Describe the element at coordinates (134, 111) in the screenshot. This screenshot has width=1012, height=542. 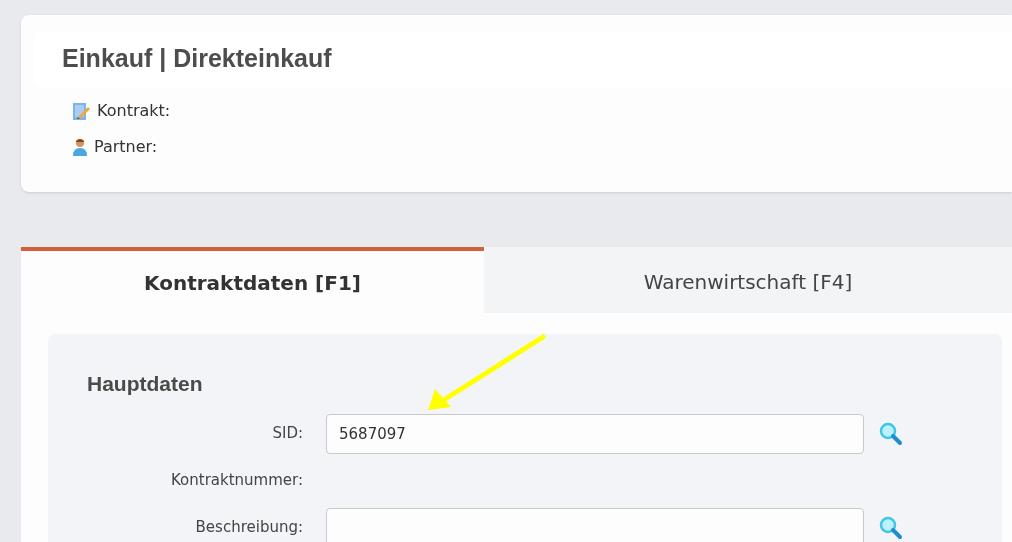
I see `info-label: Kontrakt:` at that location.